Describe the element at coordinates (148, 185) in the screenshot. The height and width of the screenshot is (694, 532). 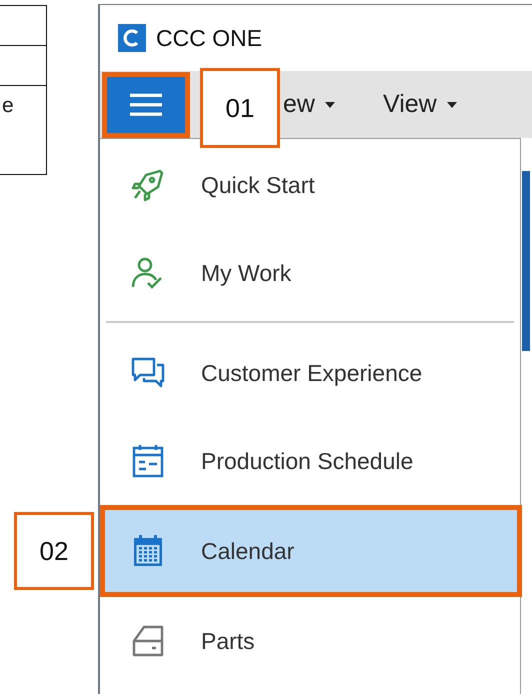
I see `rocket-icon` at that location.